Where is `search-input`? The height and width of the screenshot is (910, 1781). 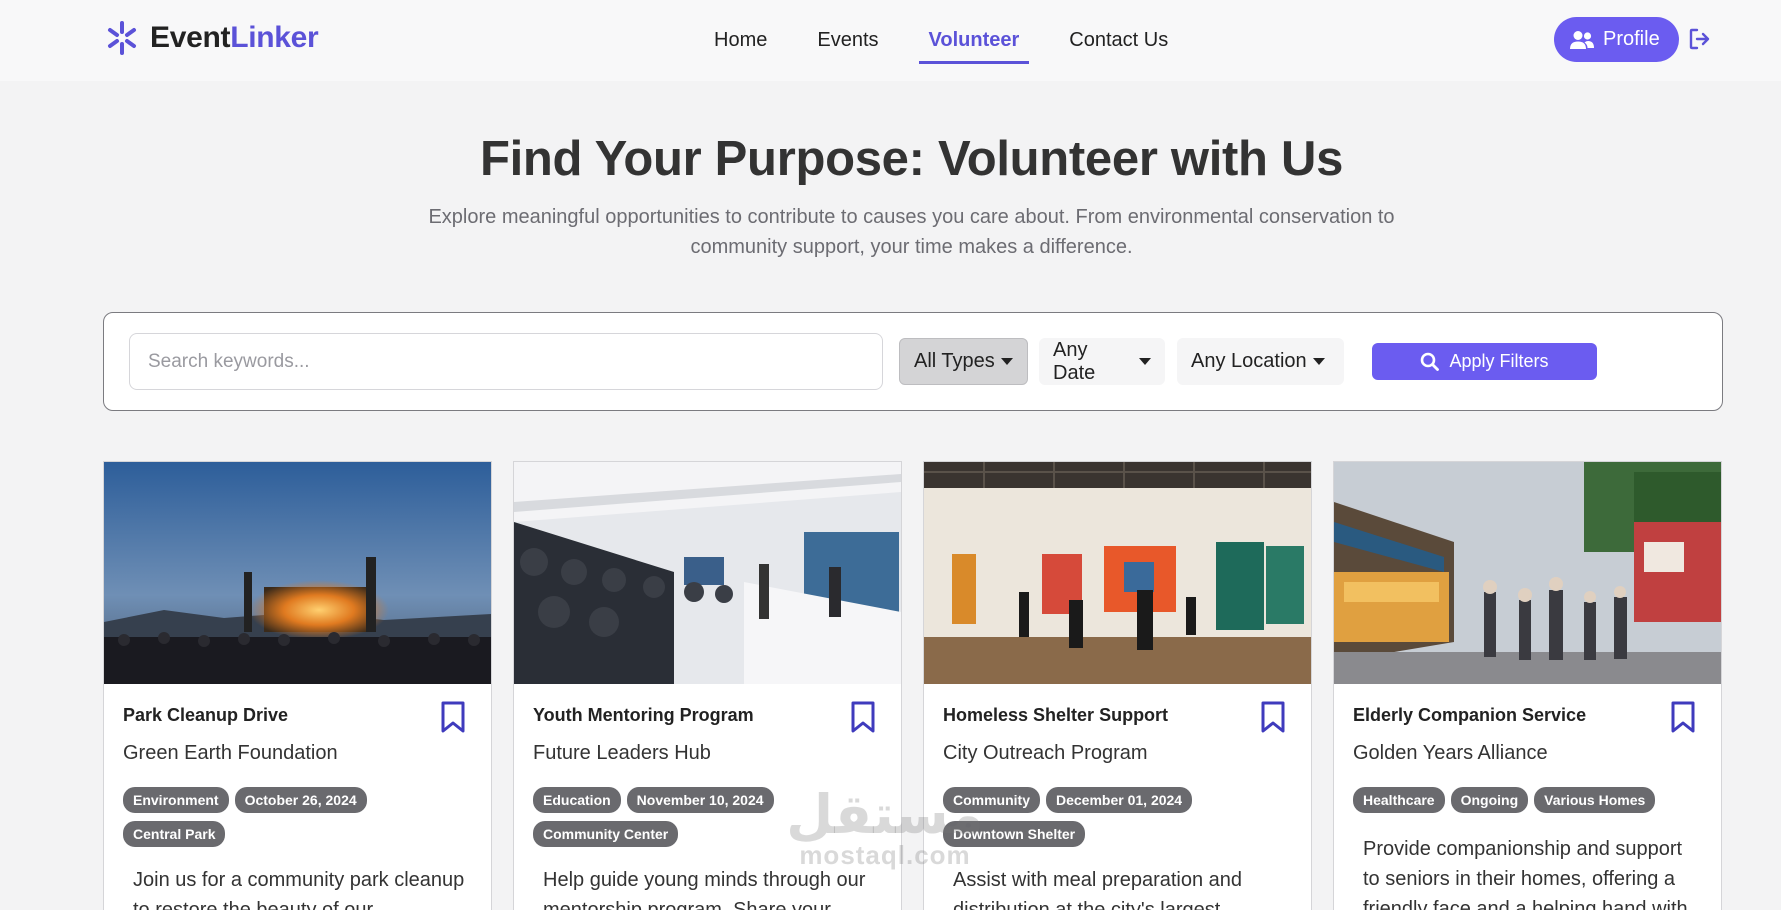 search-input is located at coordinates (506, 361).